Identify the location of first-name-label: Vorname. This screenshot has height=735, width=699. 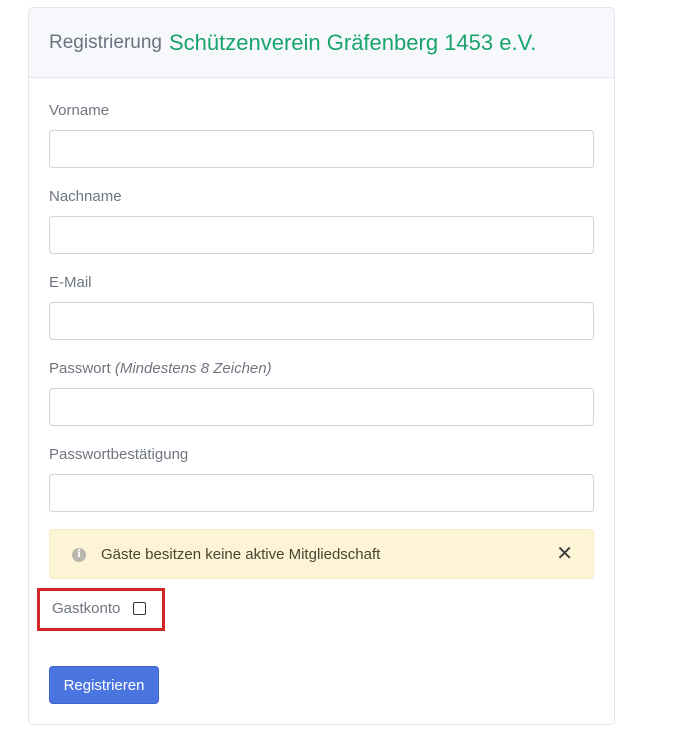
(79, 110).